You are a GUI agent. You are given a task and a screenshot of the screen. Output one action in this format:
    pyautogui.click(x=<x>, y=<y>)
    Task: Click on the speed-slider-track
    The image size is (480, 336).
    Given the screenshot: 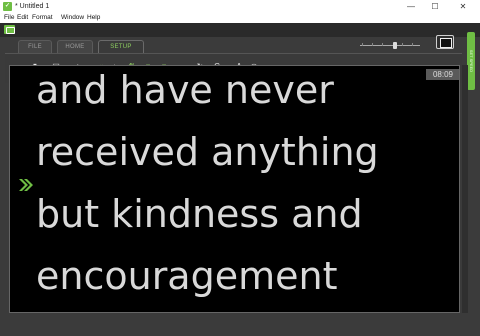 What is the action you would take?
    pyautogui.click(x=390, y=45)
    